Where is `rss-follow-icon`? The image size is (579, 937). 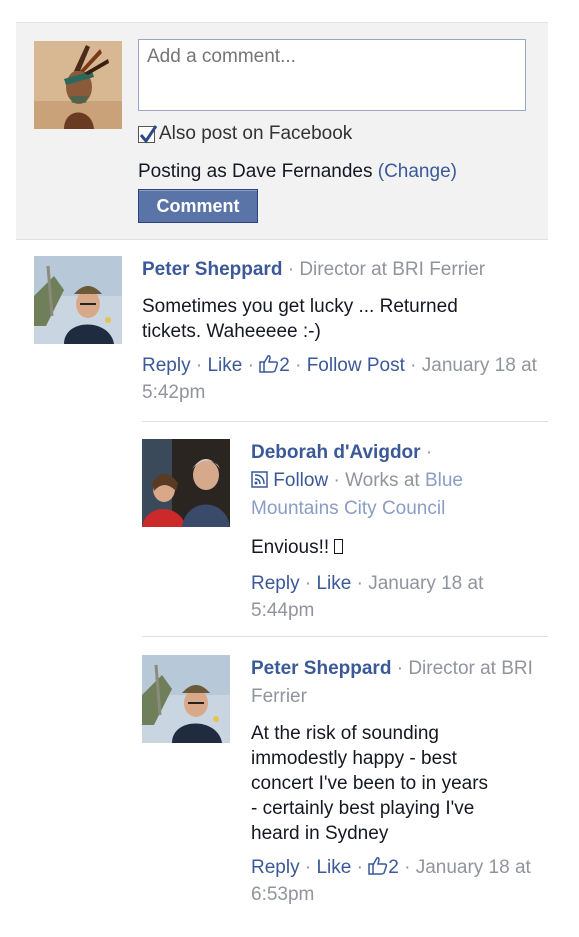
rss-follow-icon is located at coordinates (259, 479).